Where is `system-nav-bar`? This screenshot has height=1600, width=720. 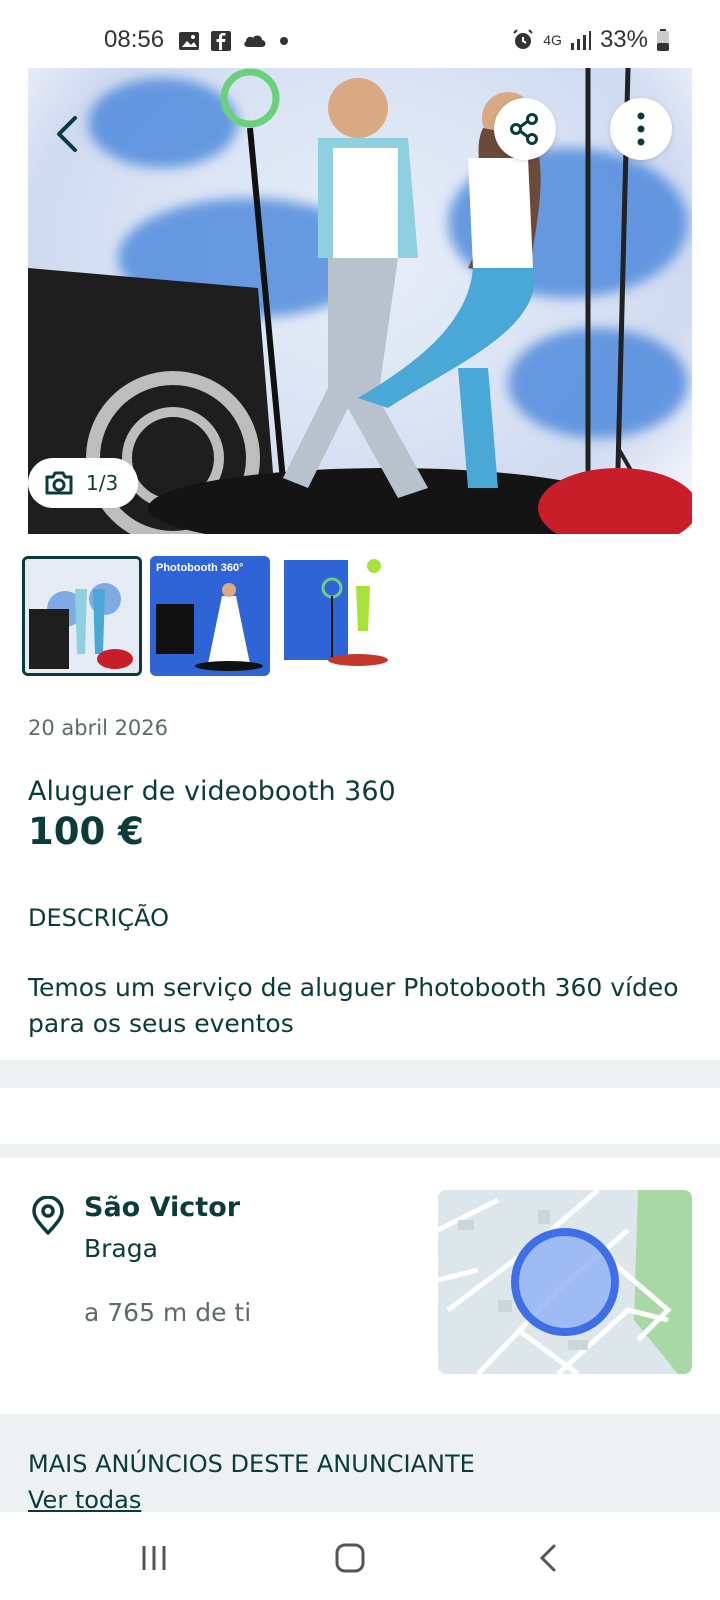 system-nav-bar is located at coordinates (360, 1556).